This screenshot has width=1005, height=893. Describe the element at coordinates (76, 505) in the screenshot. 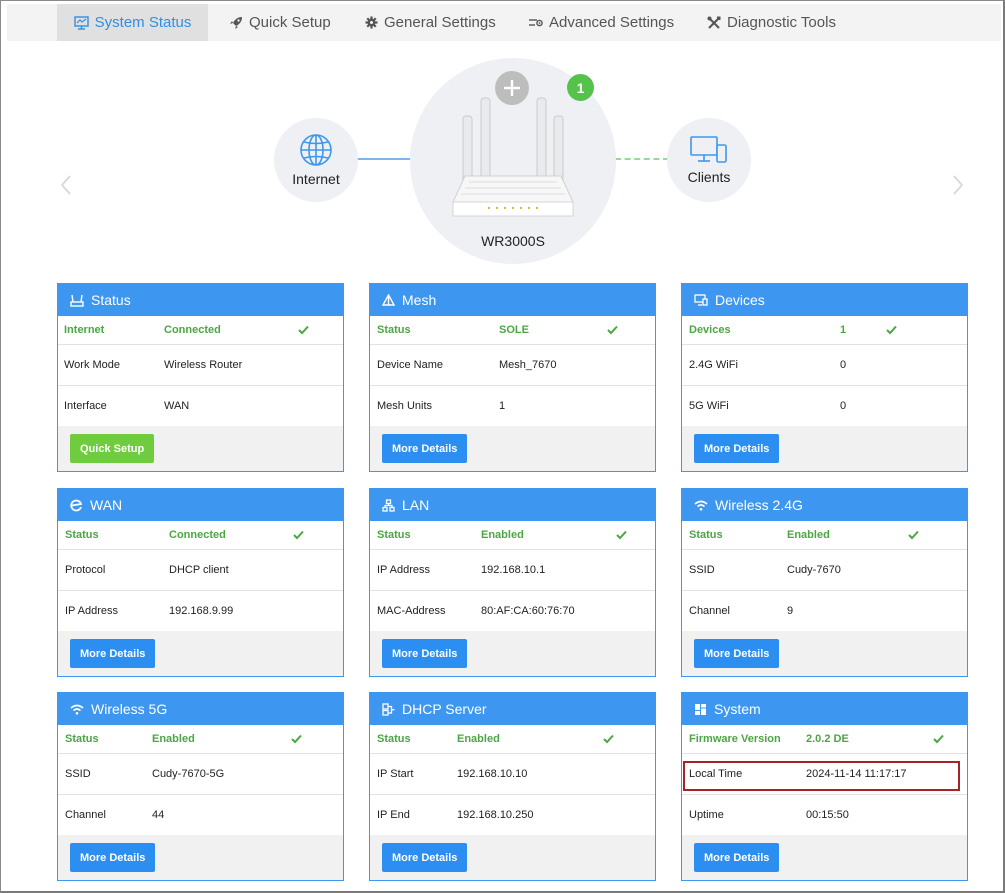

I see `internet-explorer-icon` at that location.